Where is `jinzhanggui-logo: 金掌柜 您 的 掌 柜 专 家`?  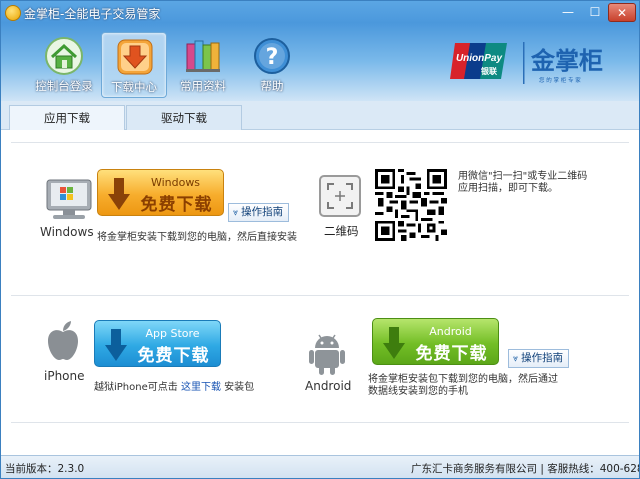 jinzhanggui-logo: 金掌柜 您 的 掌 柜 专 家 is located at coordinates (563, 63).